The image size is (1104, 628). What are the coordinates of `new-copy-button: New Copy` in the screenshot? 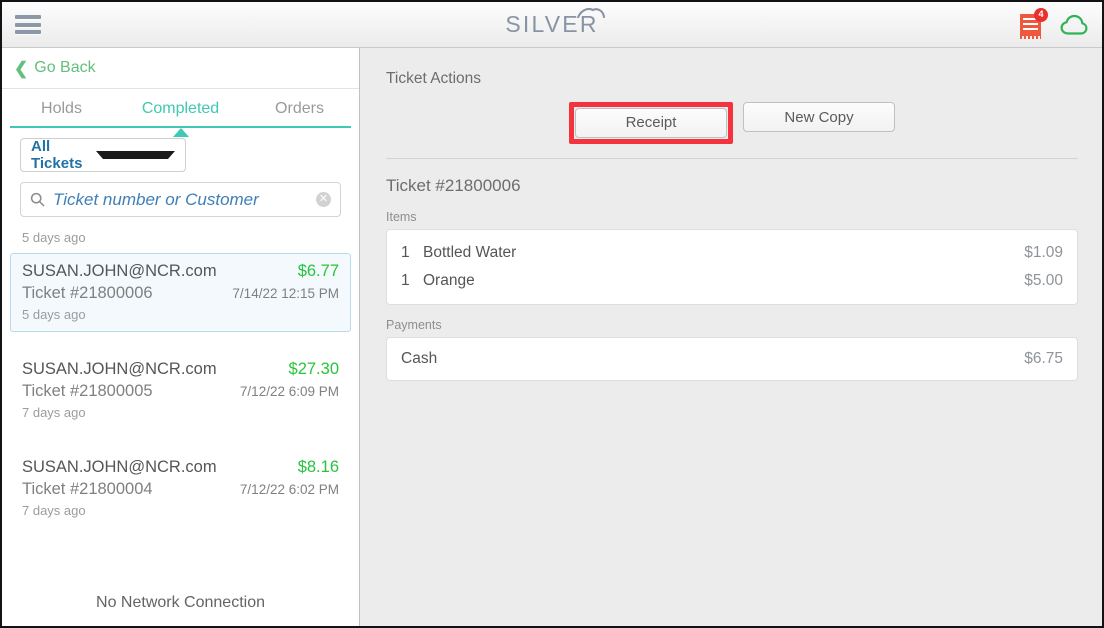 It's located at (819, 117).